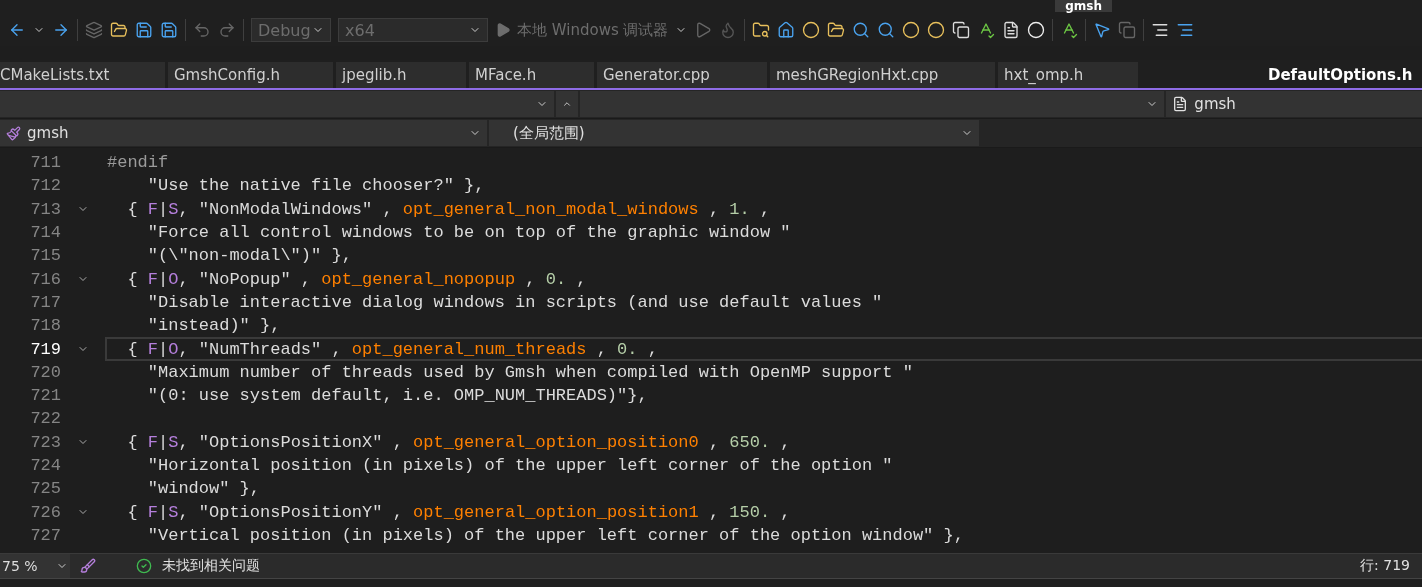 The width and height of the screenshot is (1422, 587). Describe the element at coordinates (315, 186) in the screenshot. I see `code-line: "Use the native file chooser?" },` at that location.